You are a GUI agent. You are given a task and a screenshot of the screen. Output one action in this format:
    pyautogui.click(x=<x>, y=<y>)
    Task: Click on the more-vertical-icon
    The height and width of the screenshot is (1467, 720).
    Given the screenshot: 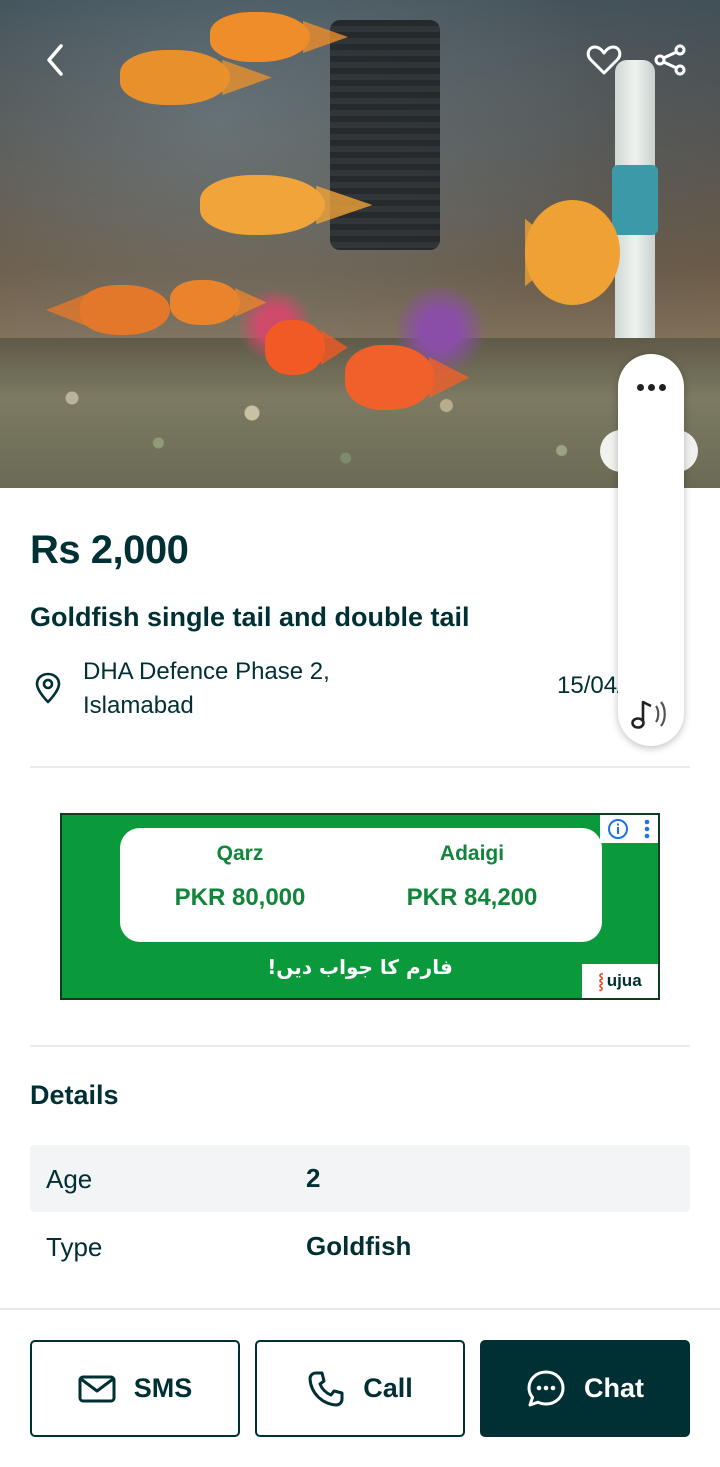 What is the action you would take?
    pyautogui.click(x=647, y=829)
    